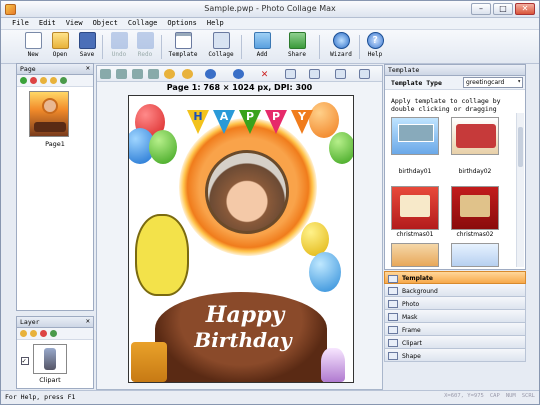 Image resolution: width=540 pixels, height=405 pixels. What do you see at coordinates (510, 396) in the screenshot?
I see `status-num: NUM` at bounding box center [510, 396].